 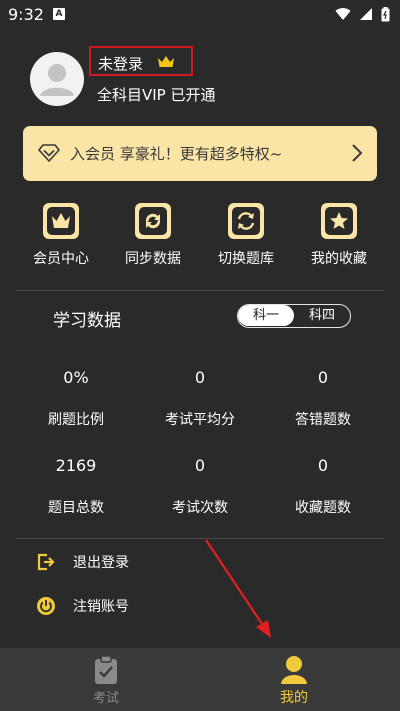 What do you see at coordinates (323, 508) in the screenshot?
I see `stat-label: 收藏题数` at bounding box center [323, 508].